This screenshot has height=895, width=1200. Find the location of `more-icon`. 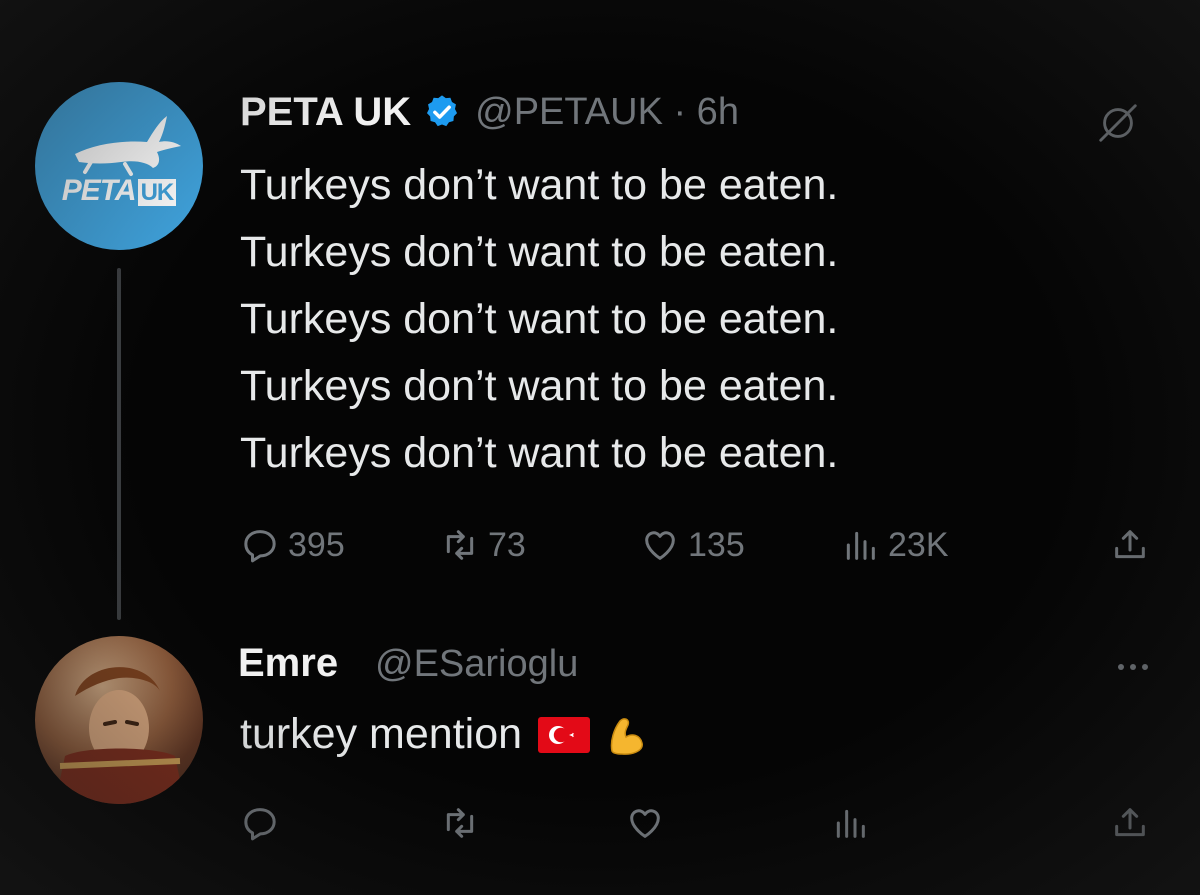

more-icon is located at coordinates (1133, 667).